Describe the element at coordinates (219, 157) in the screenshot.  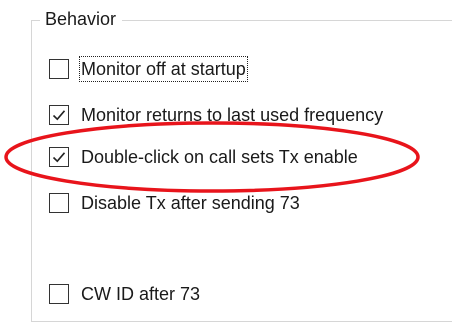
I see `checkbox-label: Double-click on call sets Tx enable` at that location.